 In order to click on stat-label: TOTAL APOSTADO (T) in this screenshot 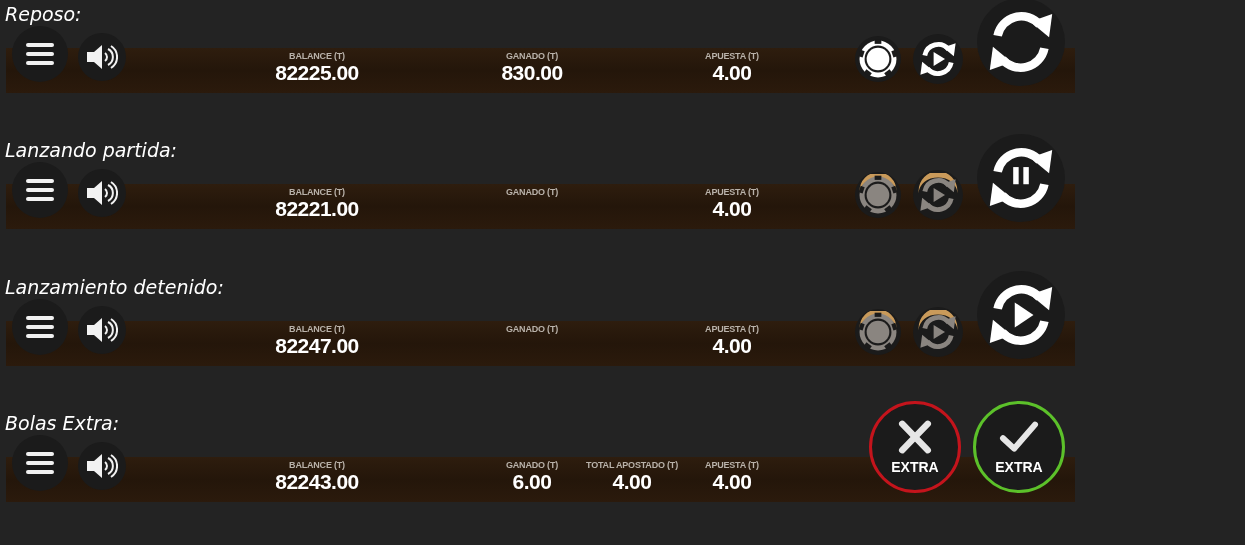, I will do `click(632, 464)`.